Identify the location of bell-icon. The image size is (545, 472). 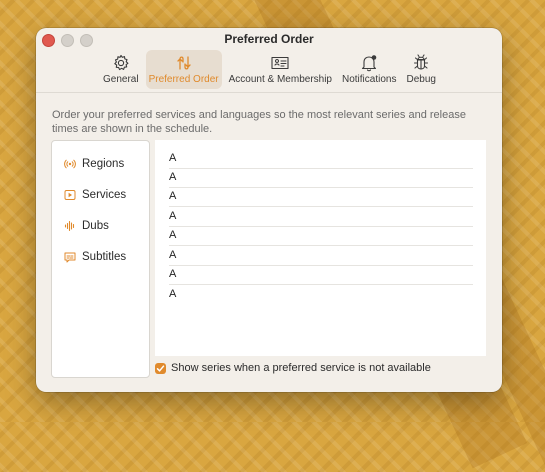
(369, 63).